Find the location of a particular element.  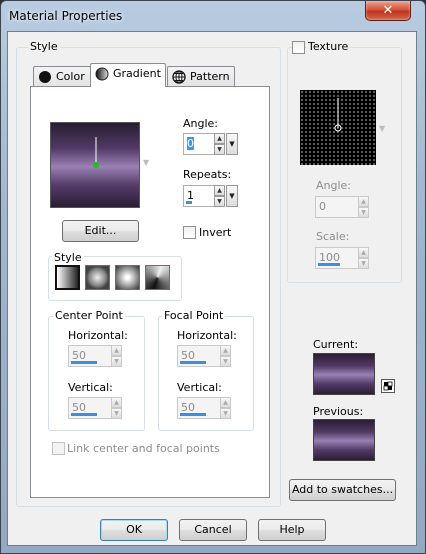

center-vertical-slider-bar is located at coordinates (84, 414).